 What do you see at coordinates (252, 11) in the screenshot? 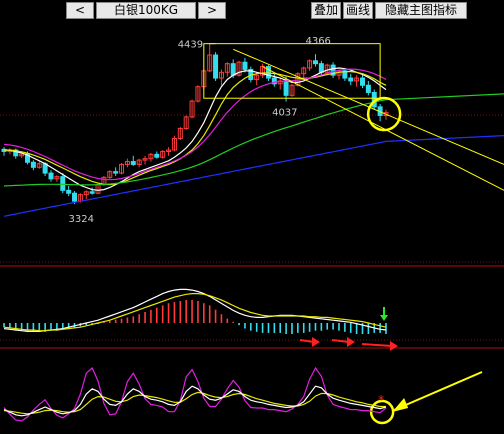
I see `toolbar: < 白银100KG > 叠加 画线 隐藏主图指标` at bounding box center [252, 11].